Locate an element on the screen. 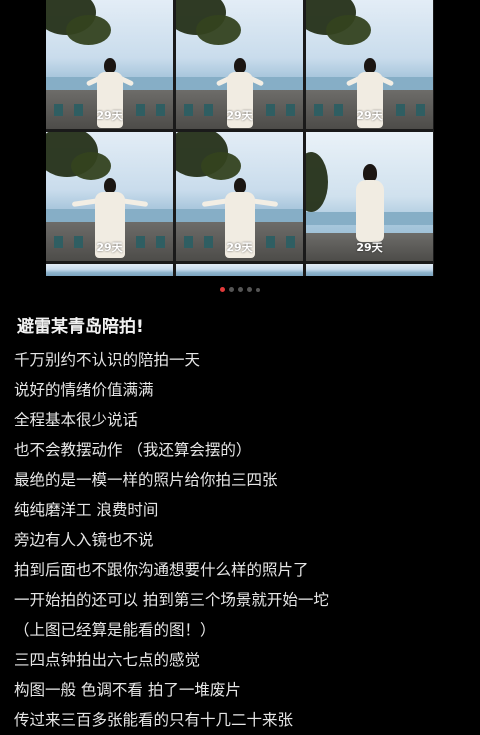 This screenshot has width=480, height=735. post-line: （上图已经算是能看的图！） is located at coordinates (115, 630).